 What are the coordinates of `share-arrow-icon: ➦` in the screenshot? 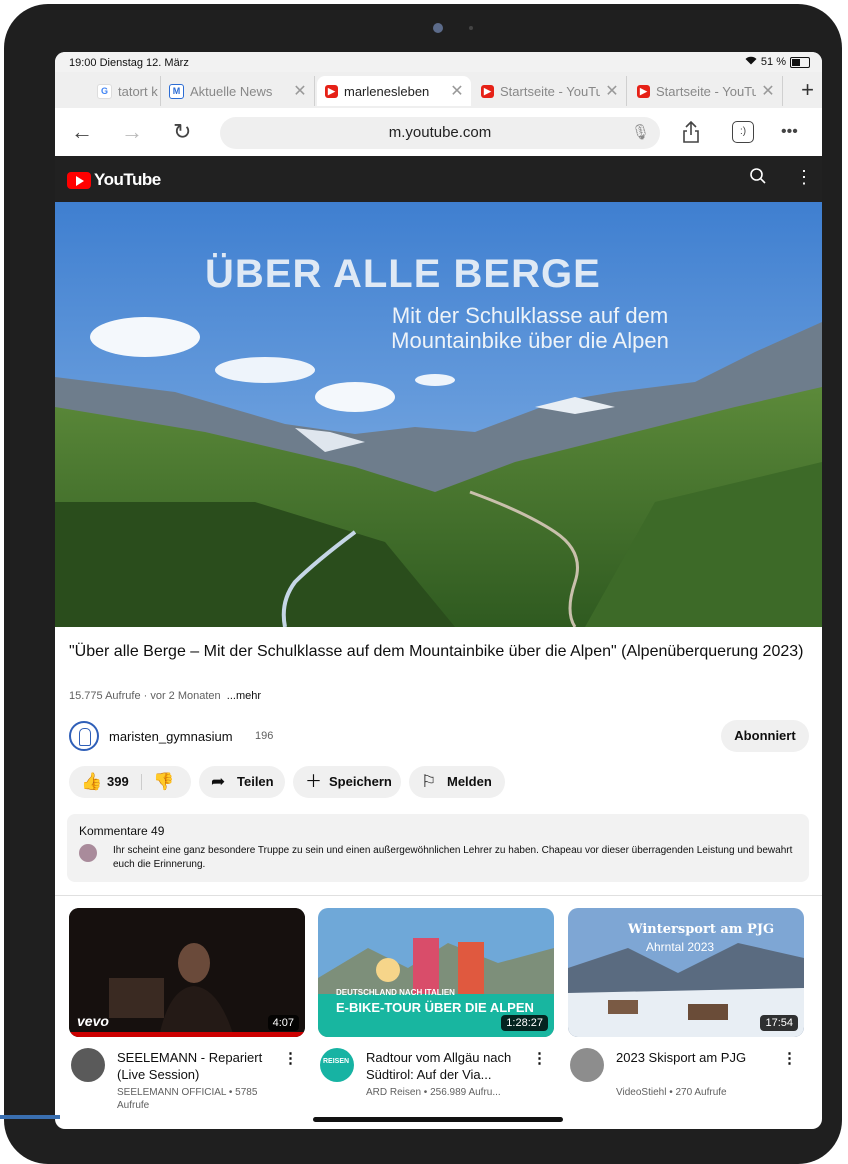 It's located at (218, 781).